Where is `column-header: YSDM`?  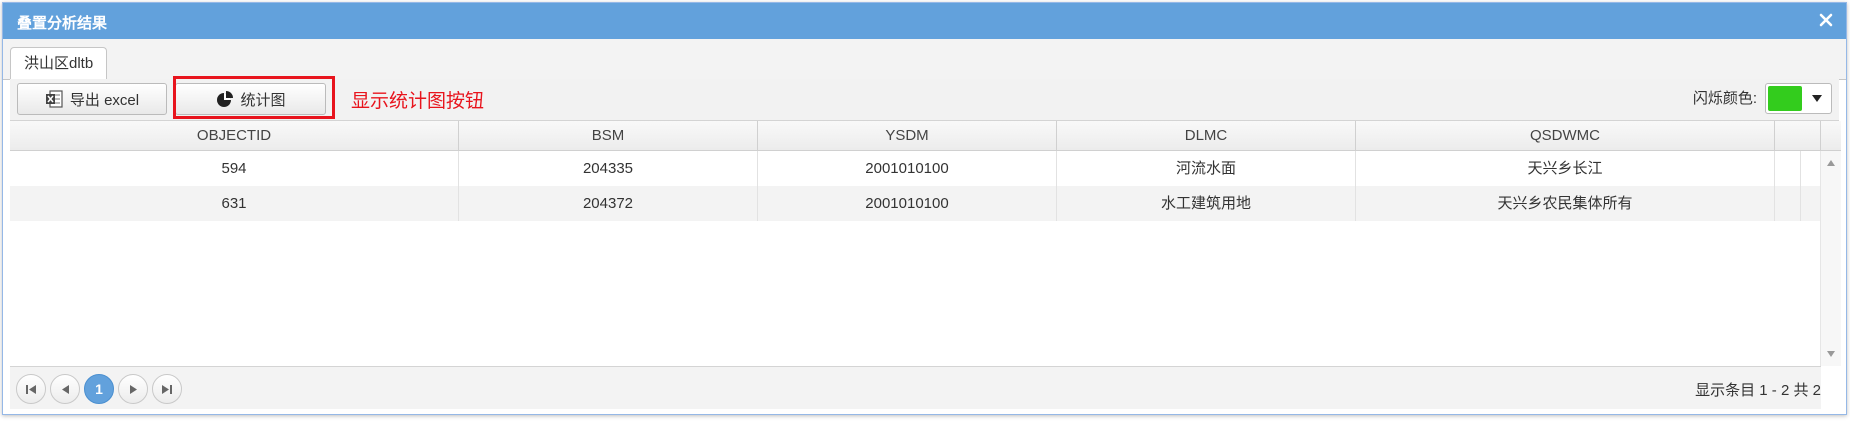 column-header: YSDM is located at coordinates (907, 135).